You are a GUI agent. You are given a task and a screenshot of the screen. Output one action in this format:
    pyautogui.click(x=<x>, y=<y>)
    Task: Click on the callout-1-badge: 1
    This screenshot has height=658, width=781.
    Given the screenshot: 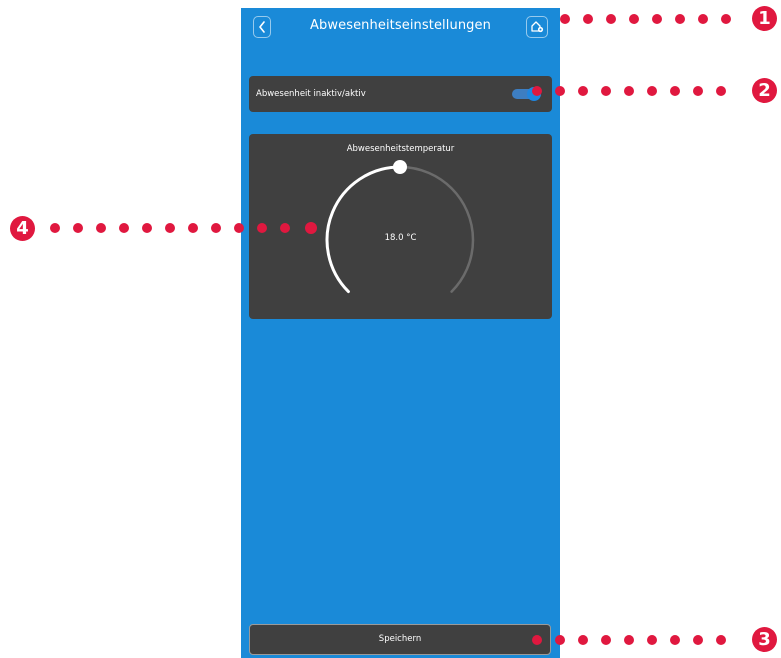 What is the action you would take?
    pyautogui.click(x=764, y=18)
    